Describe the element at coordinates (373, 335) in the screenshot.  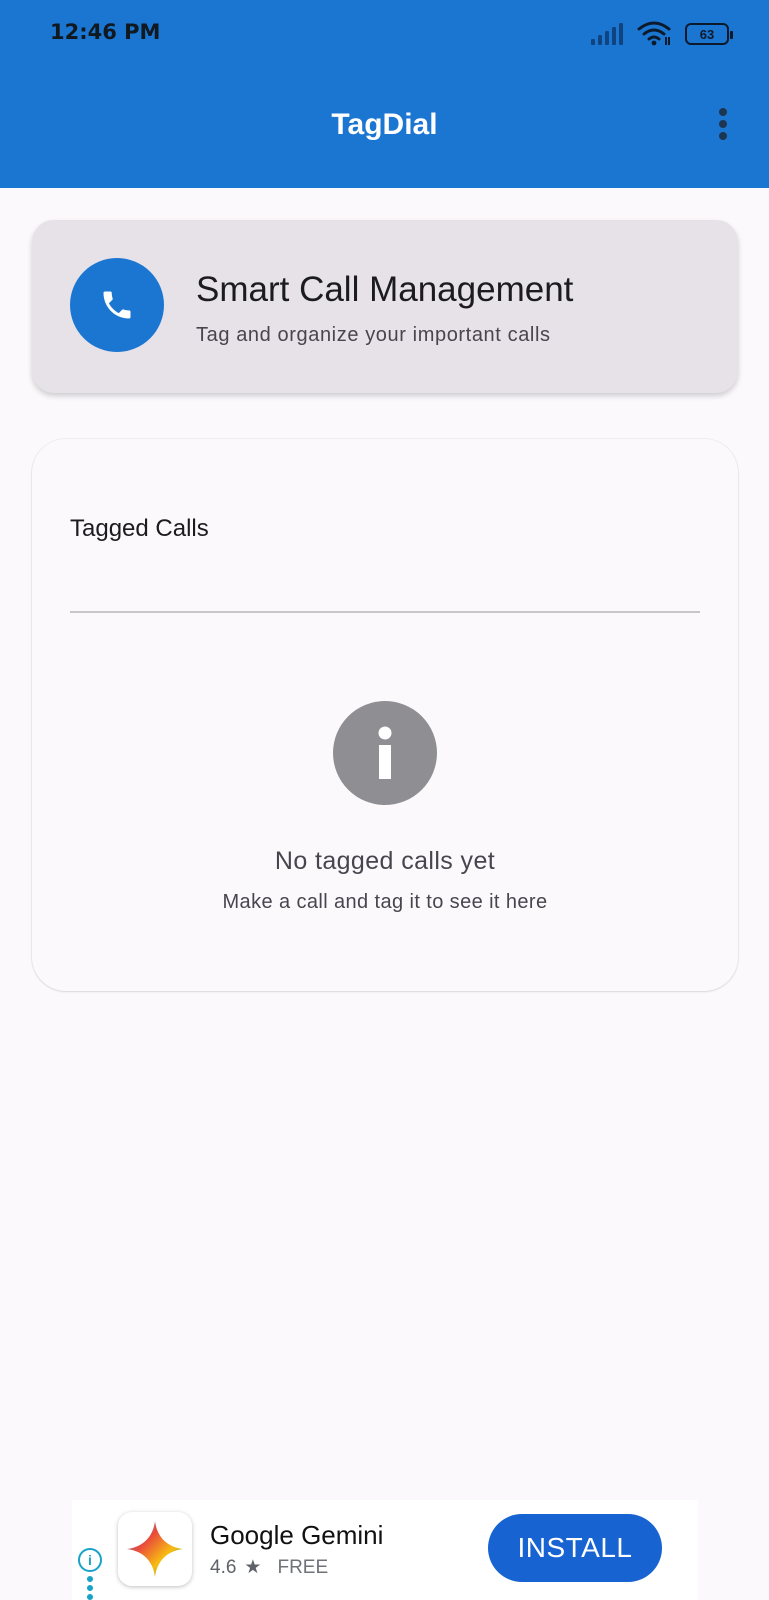
I see `header-subtitle: Tag and organize your important calls` at that location.